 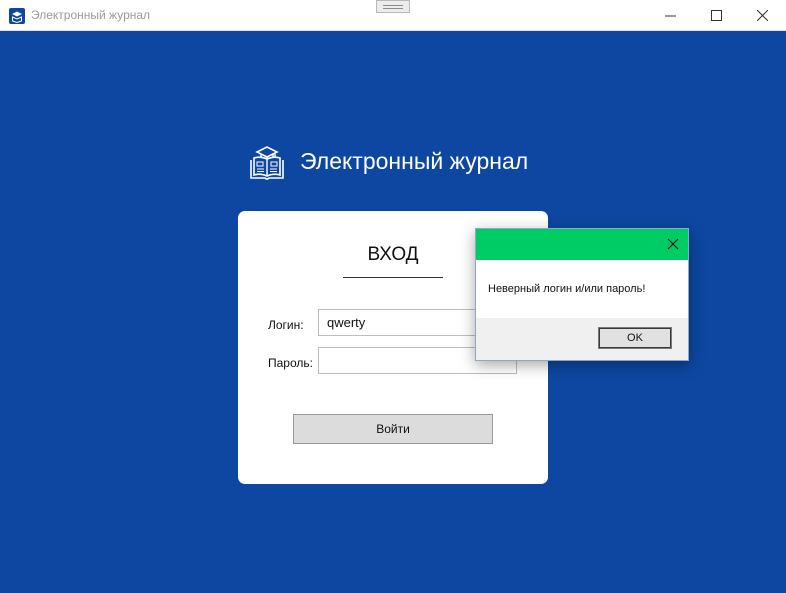 What do you see at coordinates (393, 6) in the screenshot?
I see `drag-handle` at bounding box center [393, 6].